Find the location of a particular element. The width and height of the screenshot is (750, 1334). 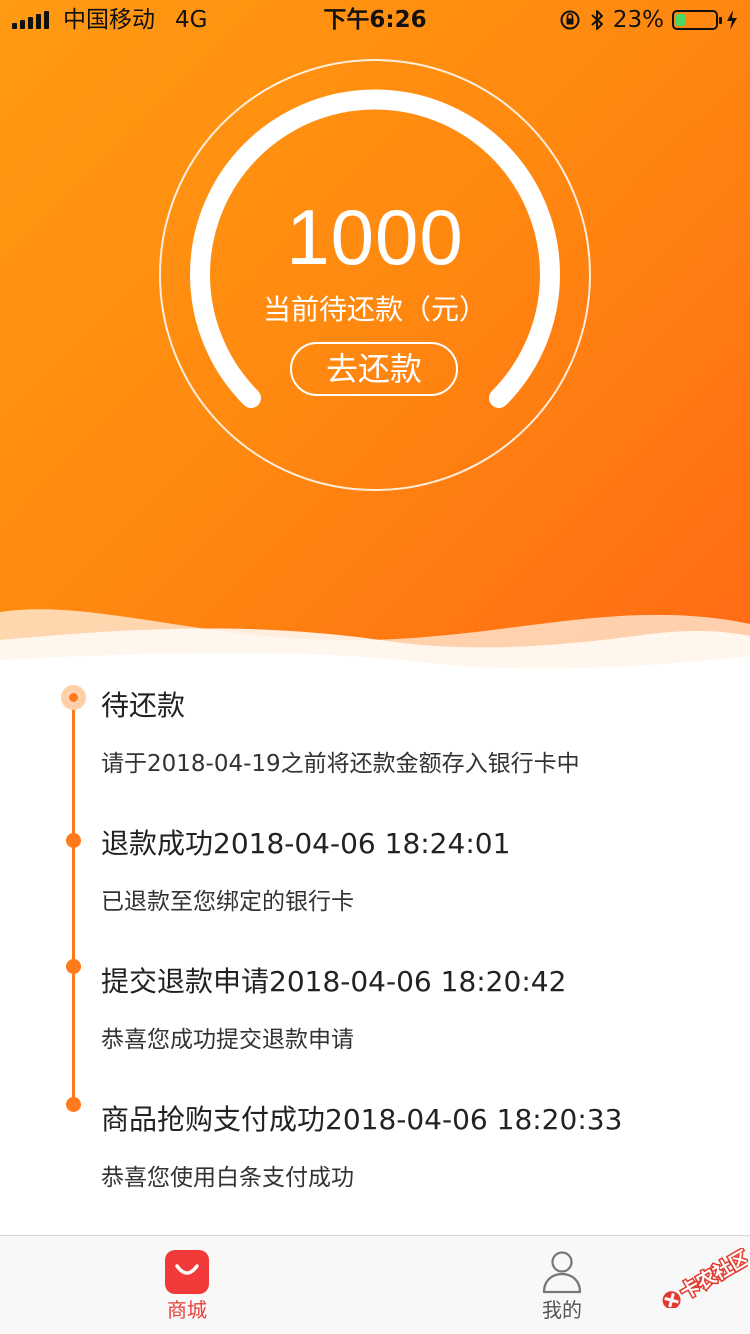

user-profile-icon is located at coordinates (562, 1272).